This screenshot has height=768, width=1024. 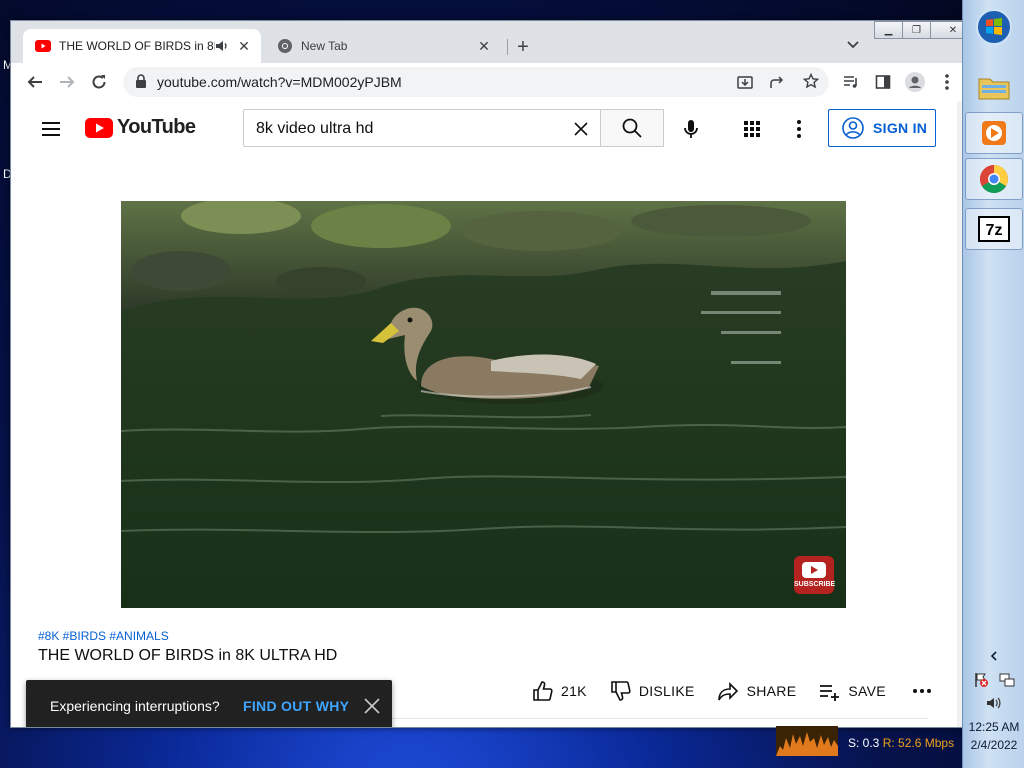 I want to click on save-button: SAVE, so click(x=852, y=691).